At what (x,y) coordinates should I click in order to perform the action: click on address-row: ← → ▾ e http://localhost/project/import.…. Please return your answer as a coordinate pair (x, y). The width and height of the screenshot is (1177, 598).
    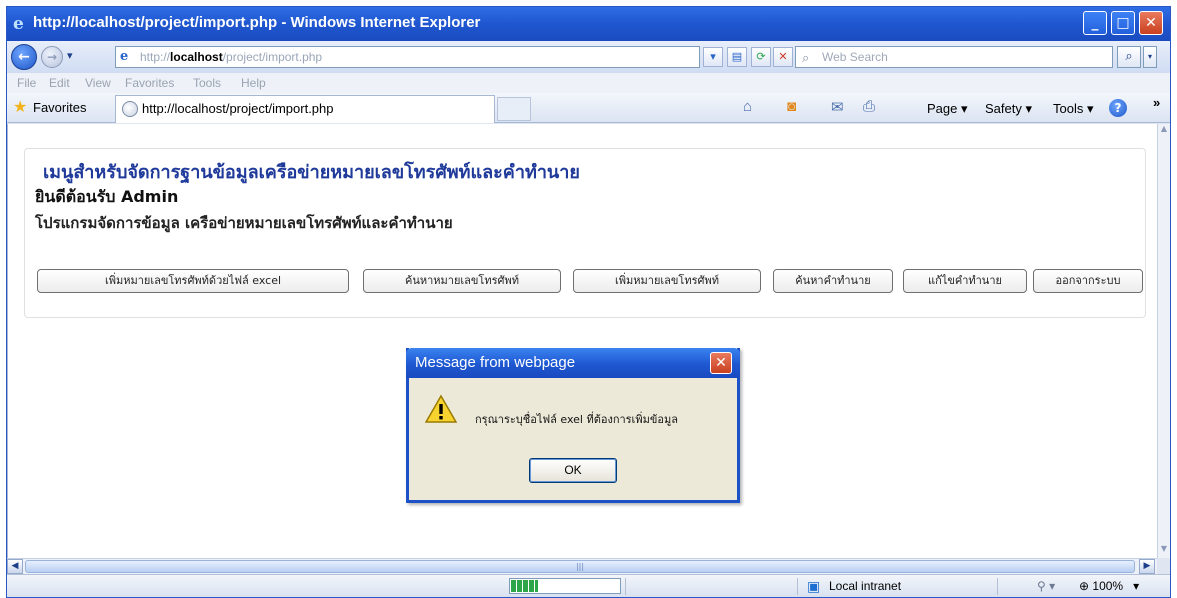
    Looking at the image, I should click on (588, 57).